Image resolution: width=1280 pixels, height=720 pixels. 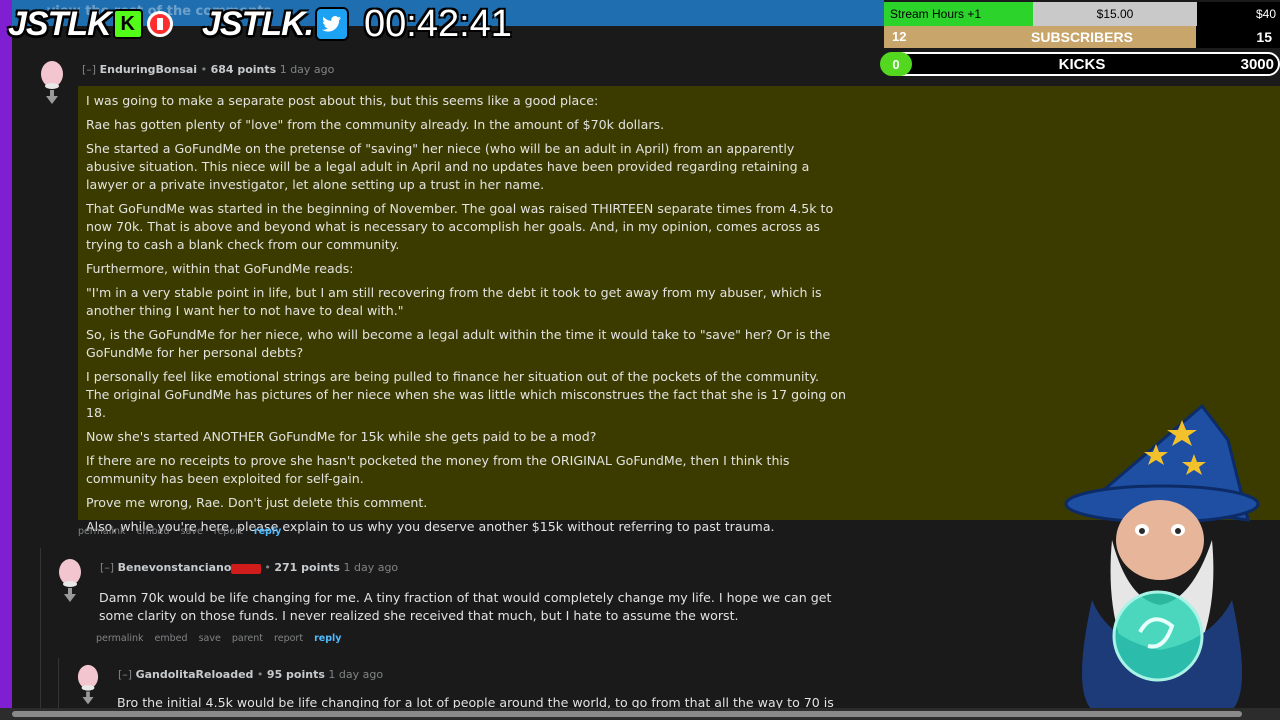 I want to click on post-age: 1 day ago, so click(x=307, y=69).